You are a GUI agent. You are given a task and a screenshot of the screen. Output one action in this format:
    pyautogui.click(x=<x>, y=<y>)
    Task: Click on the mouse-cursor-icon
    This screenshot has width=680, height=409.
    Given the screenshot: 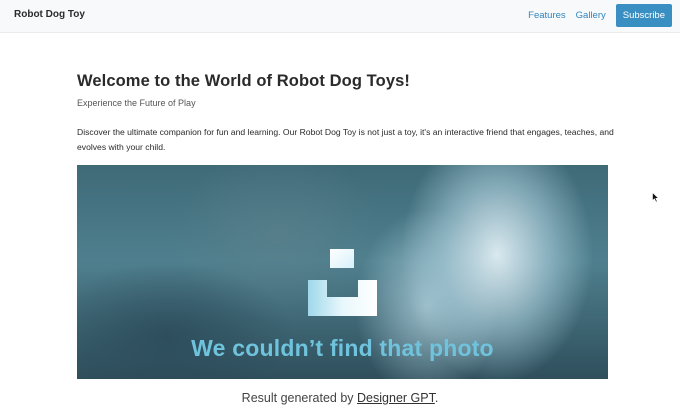 What is the action you would take?
    pyautogui.click(x=656, y=197)
    